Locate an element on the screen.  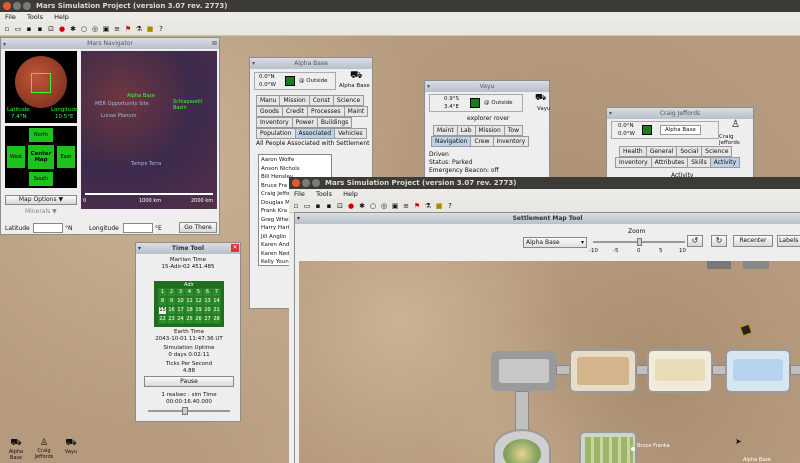
menu-file: File is located at coordinates (10, 17).